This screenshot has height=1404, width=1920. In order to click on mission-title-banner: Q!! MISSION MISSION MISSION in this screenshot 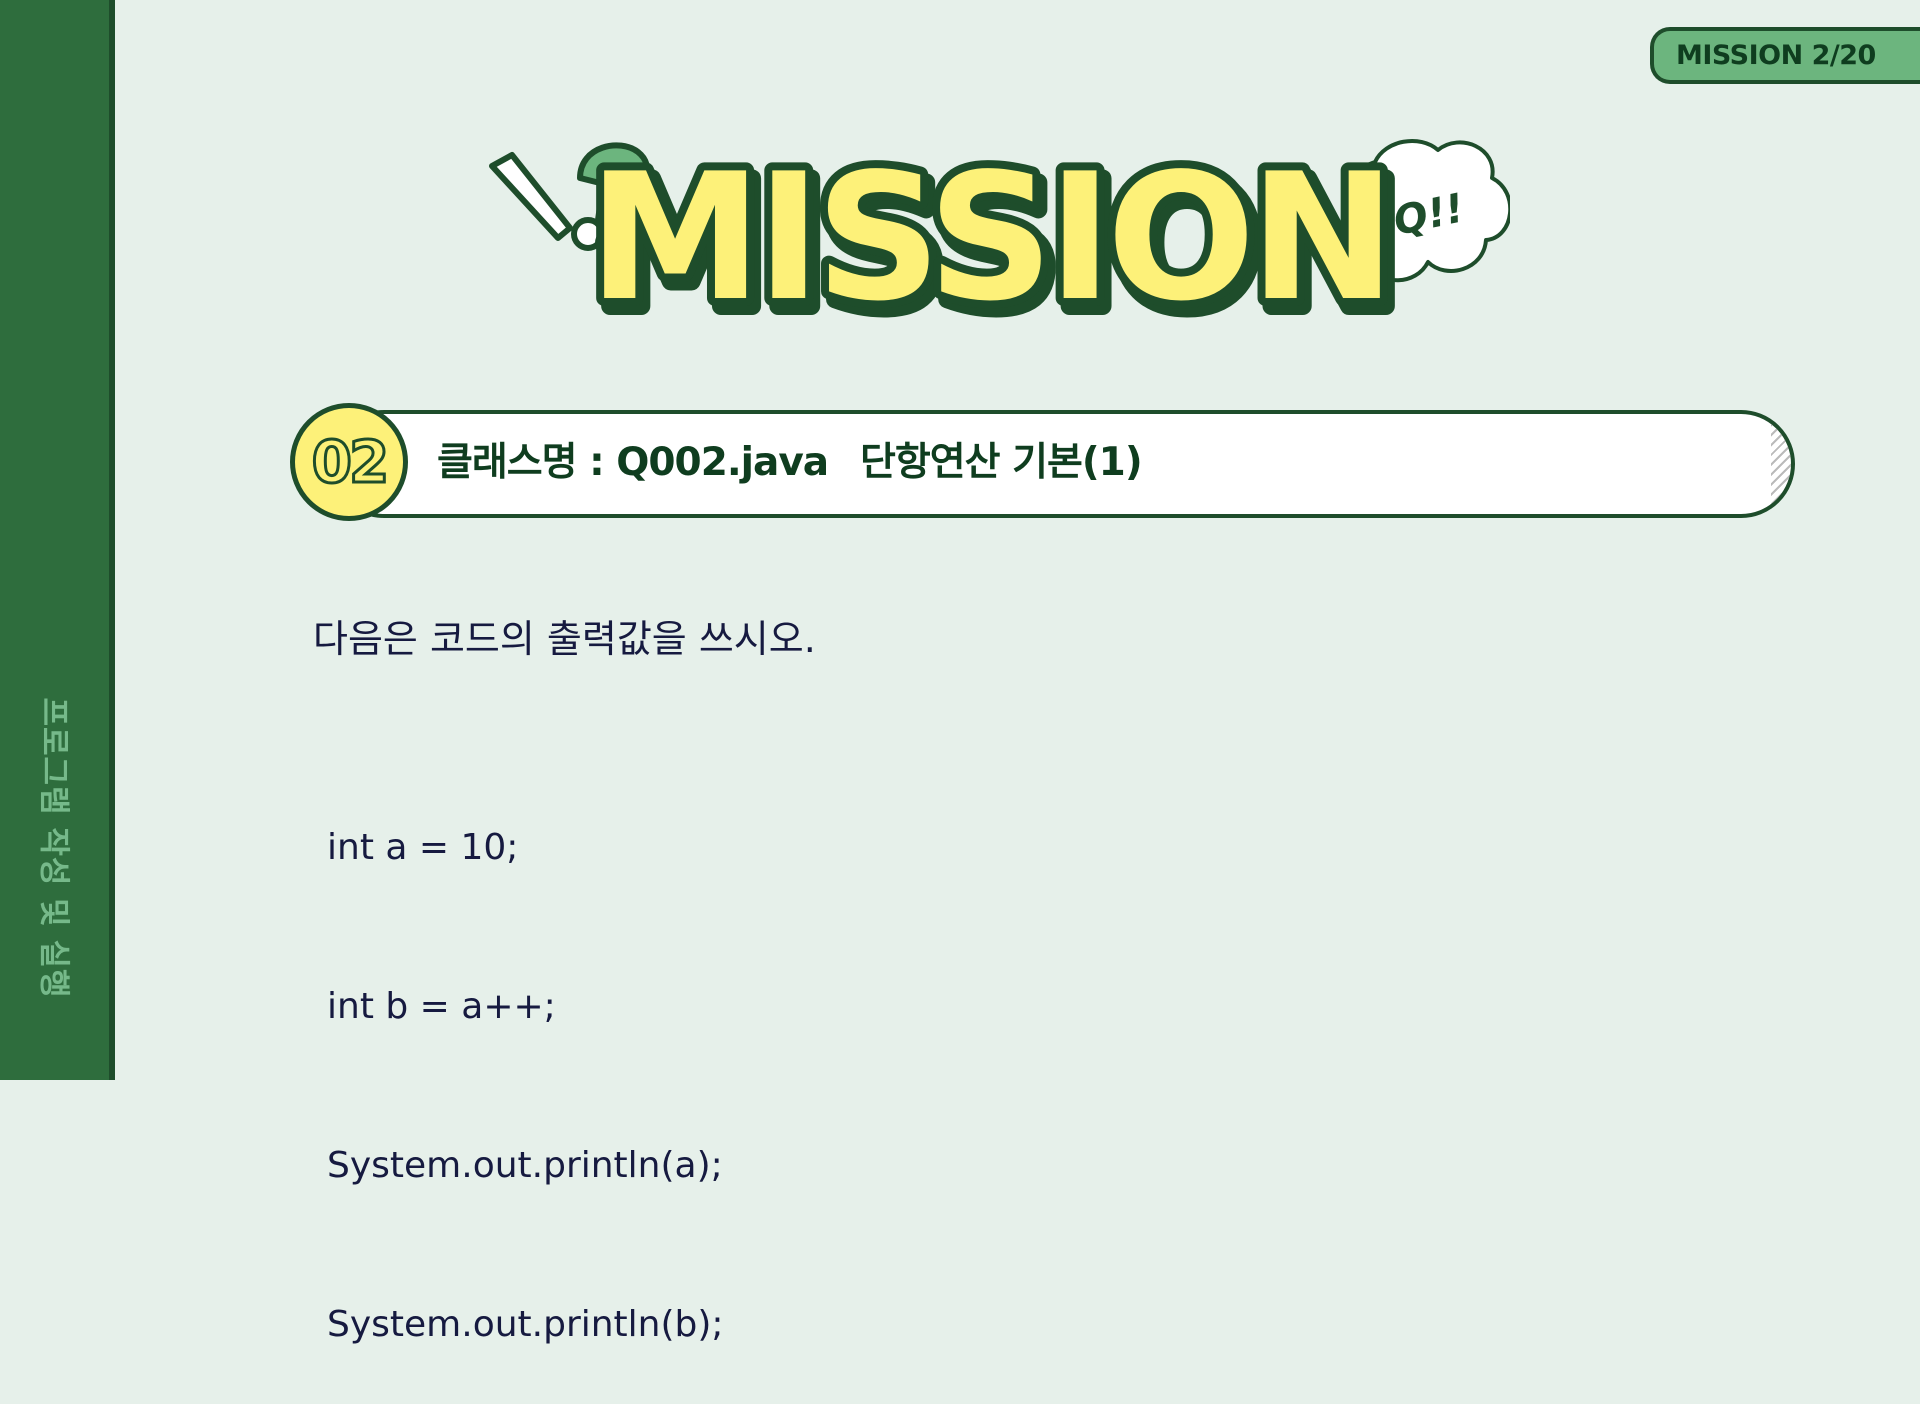, I will do `click(999, 230)`.